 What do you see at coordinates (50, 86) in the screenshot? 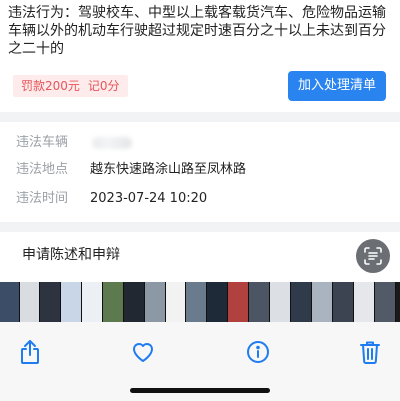
I see `fine-amount: 罚款200元` at bounding box center [50, 86].